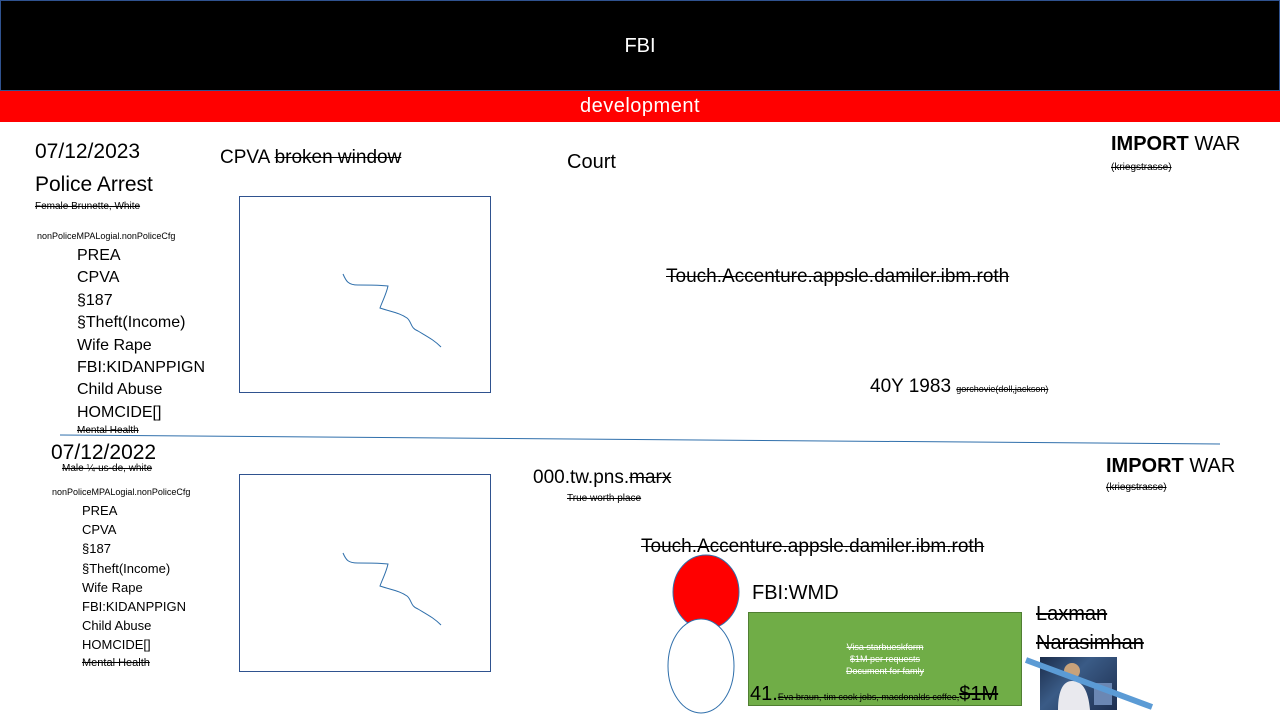  Describe the element at coordinates (764, 694) in the screenshot. I see `payment-number: 41.` at that location.